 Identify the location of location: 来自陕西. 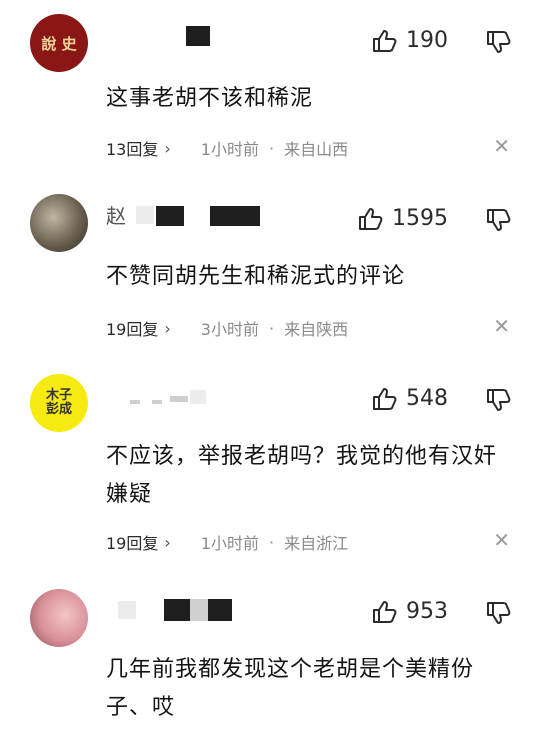
(316, 329).